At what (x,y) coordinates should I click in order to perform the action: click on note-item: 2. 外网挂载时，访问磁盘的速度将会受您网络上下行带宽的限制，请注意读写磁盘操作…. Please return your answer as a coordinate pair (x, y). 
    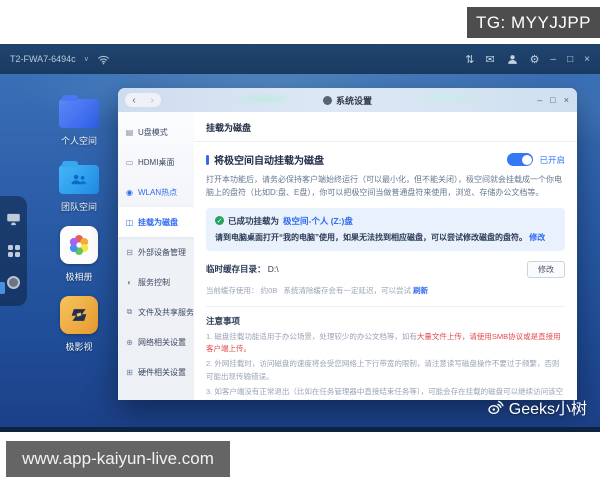
    Looking at the image, I should click on (383, 370).